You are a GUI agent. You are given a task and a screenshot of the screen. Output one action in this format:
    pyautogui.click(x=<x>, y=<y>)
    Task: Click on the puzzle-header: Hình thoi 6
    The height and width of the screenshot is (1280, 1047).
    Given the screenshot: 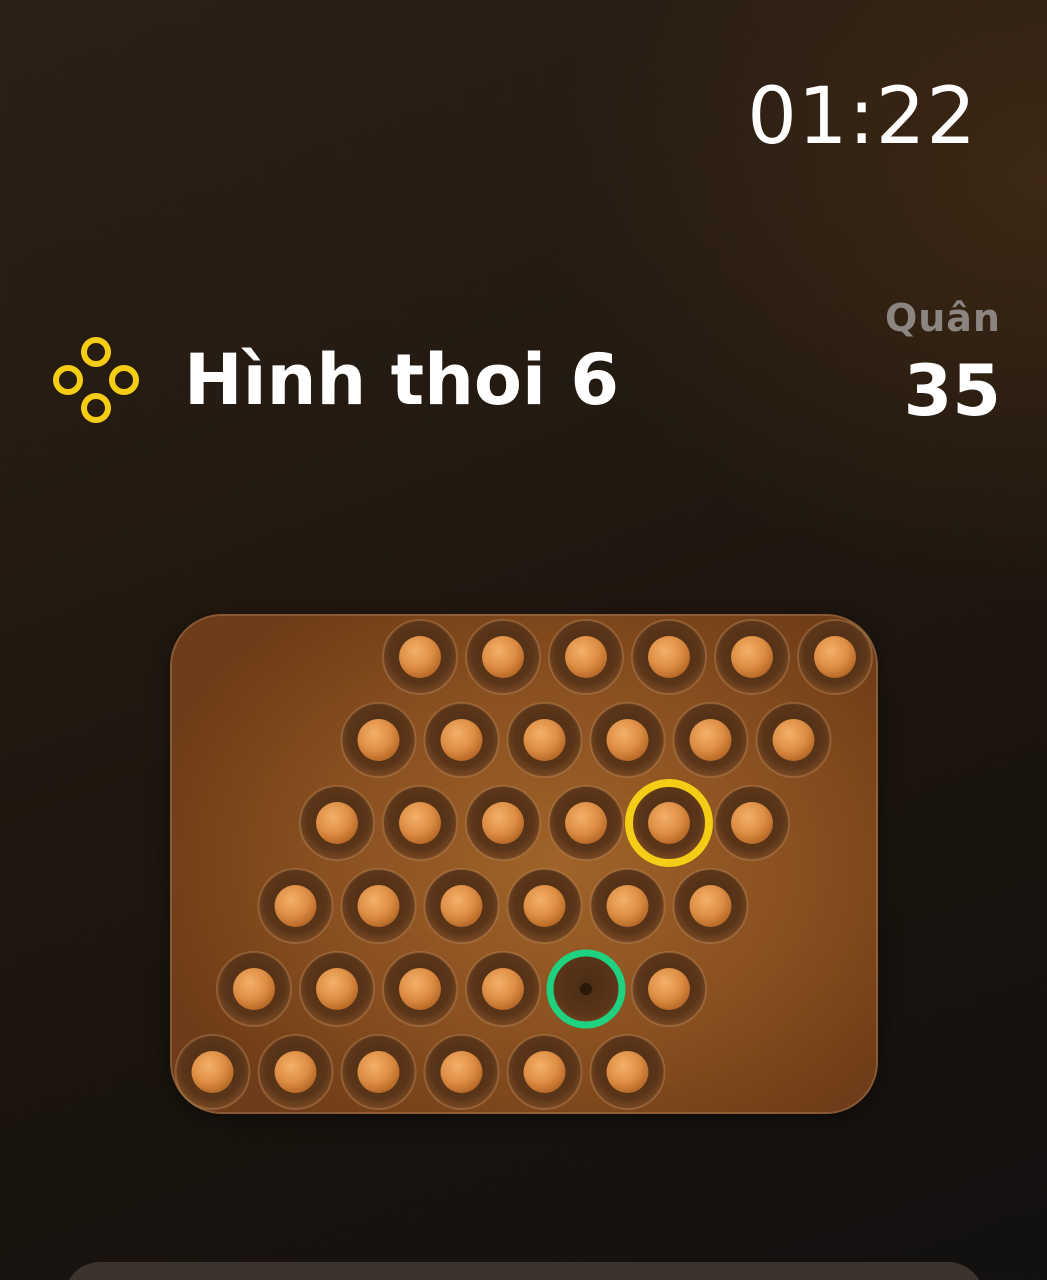 What is the action you would take?
    pyautogui.click(x=333, y=380)
    